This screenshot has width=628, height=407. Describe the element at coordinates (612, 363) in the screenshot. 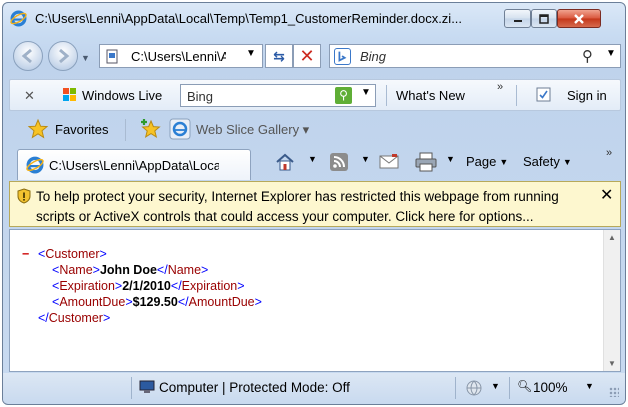

I see `scroll-down-icon: ▼` at that location.